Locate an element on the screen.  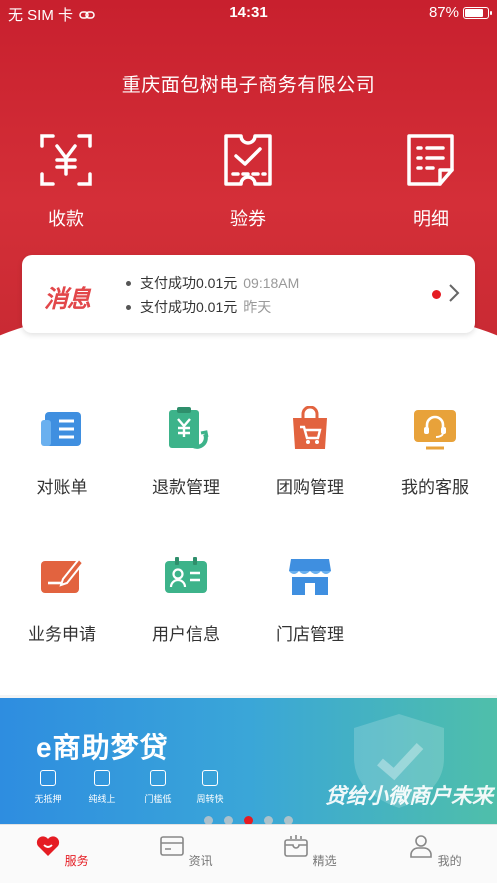
user-card-icon is located at coordinates (186, 575).